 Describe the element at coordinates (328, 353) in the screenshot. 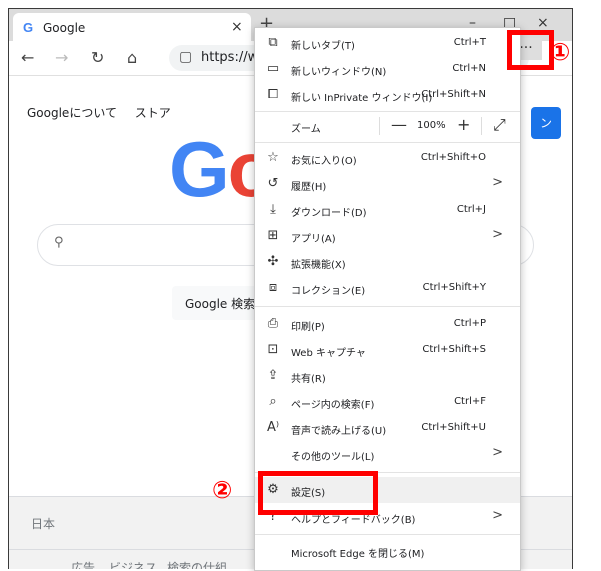

I see `menu-item-label: Web キャプチャ` at that location.